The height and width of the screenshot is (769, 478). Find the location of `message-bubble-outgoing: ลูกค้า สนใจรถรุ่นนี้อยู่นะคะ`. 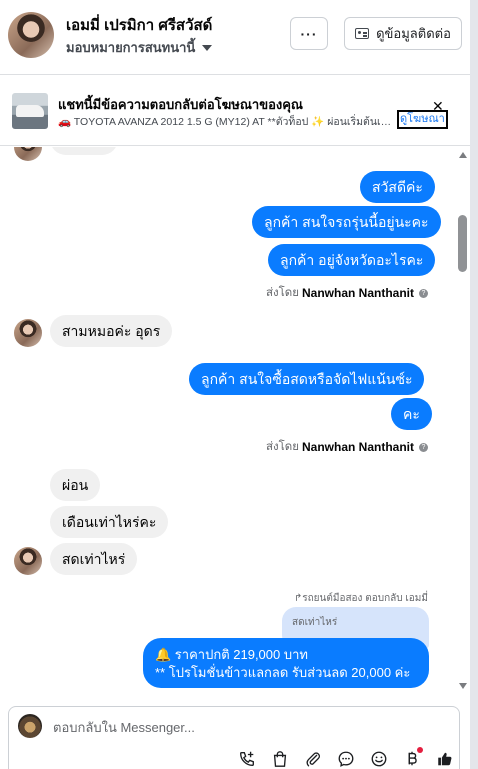

message-bubble-outgoing: ลูกค้า สนใจรถรุ่นนี้อยู่นะคะ is located at coordinates (346, 222).